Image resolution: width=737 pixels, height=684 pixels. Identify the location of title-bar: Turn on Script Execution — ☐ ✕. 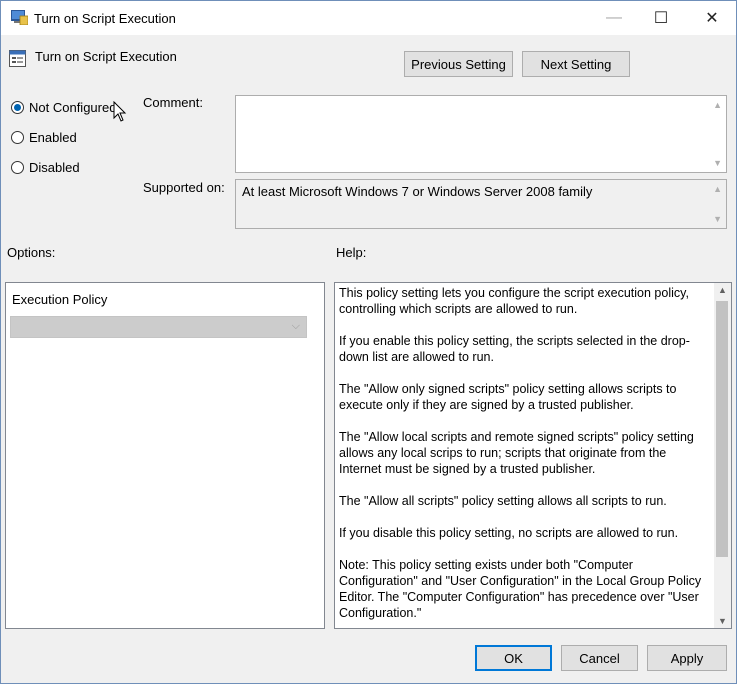
(368, 18).